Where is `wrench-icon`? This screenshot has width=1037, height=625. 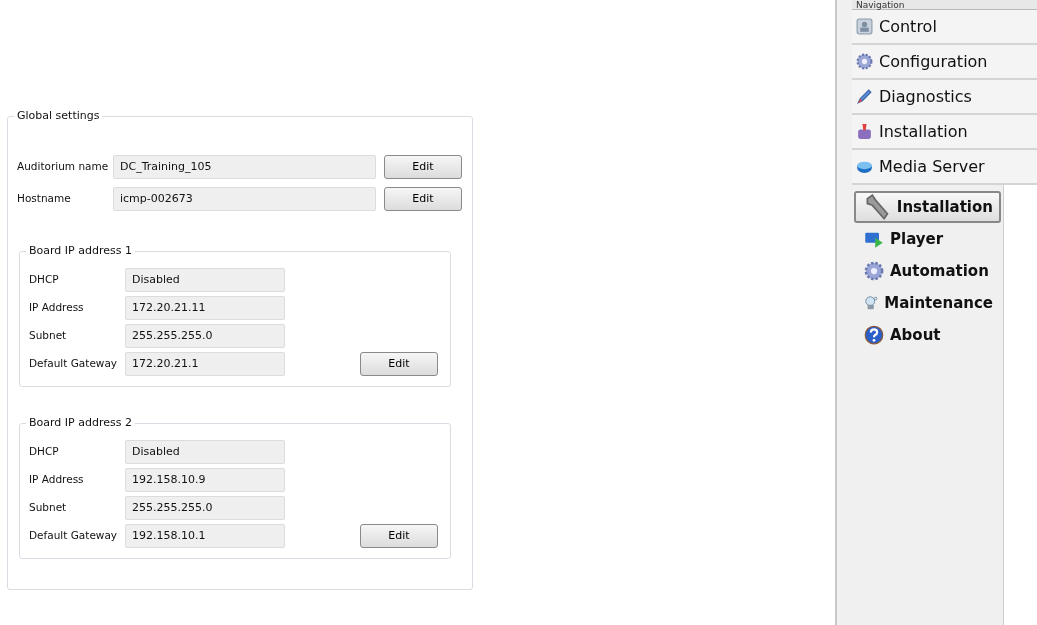
wrench-icon is located at coordinates (877, 207).